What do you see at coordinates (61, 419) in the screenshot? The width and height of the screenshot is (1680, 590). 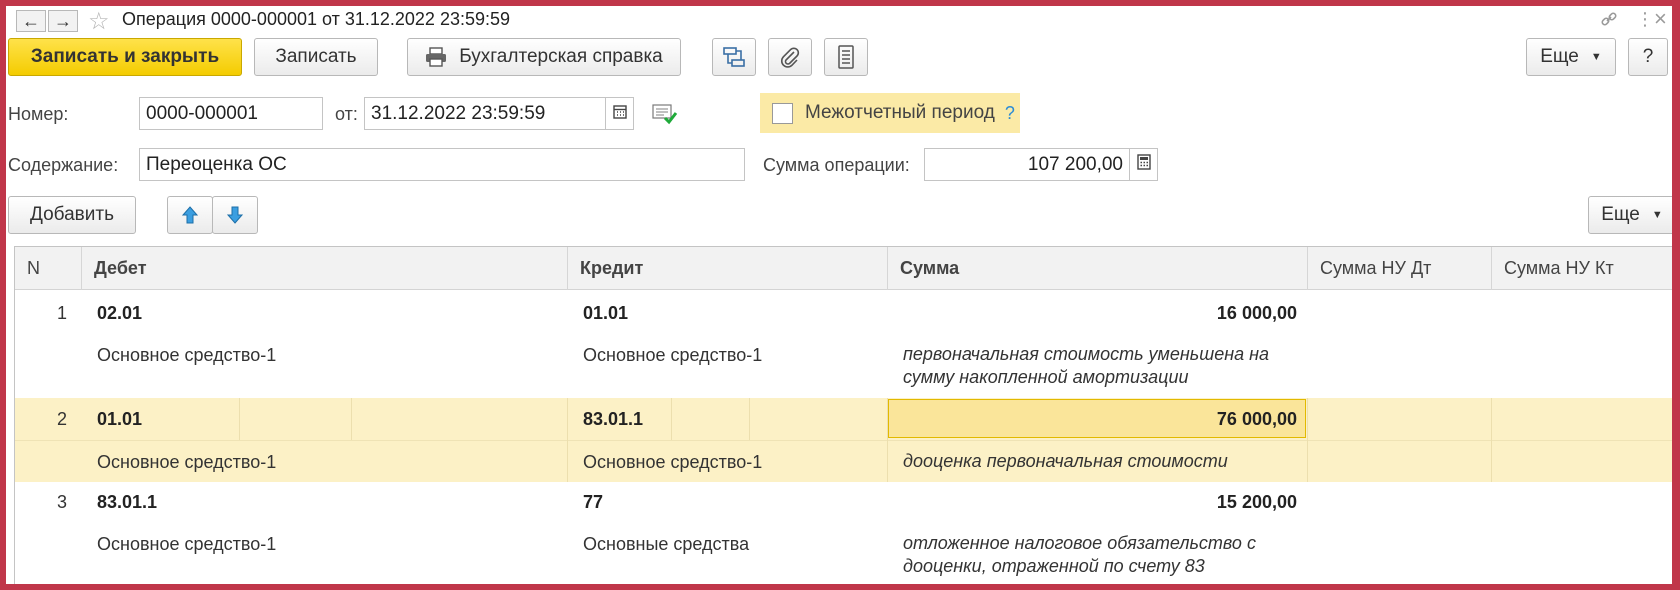 I see `row-number: 2` at bounding box center [61, 419].